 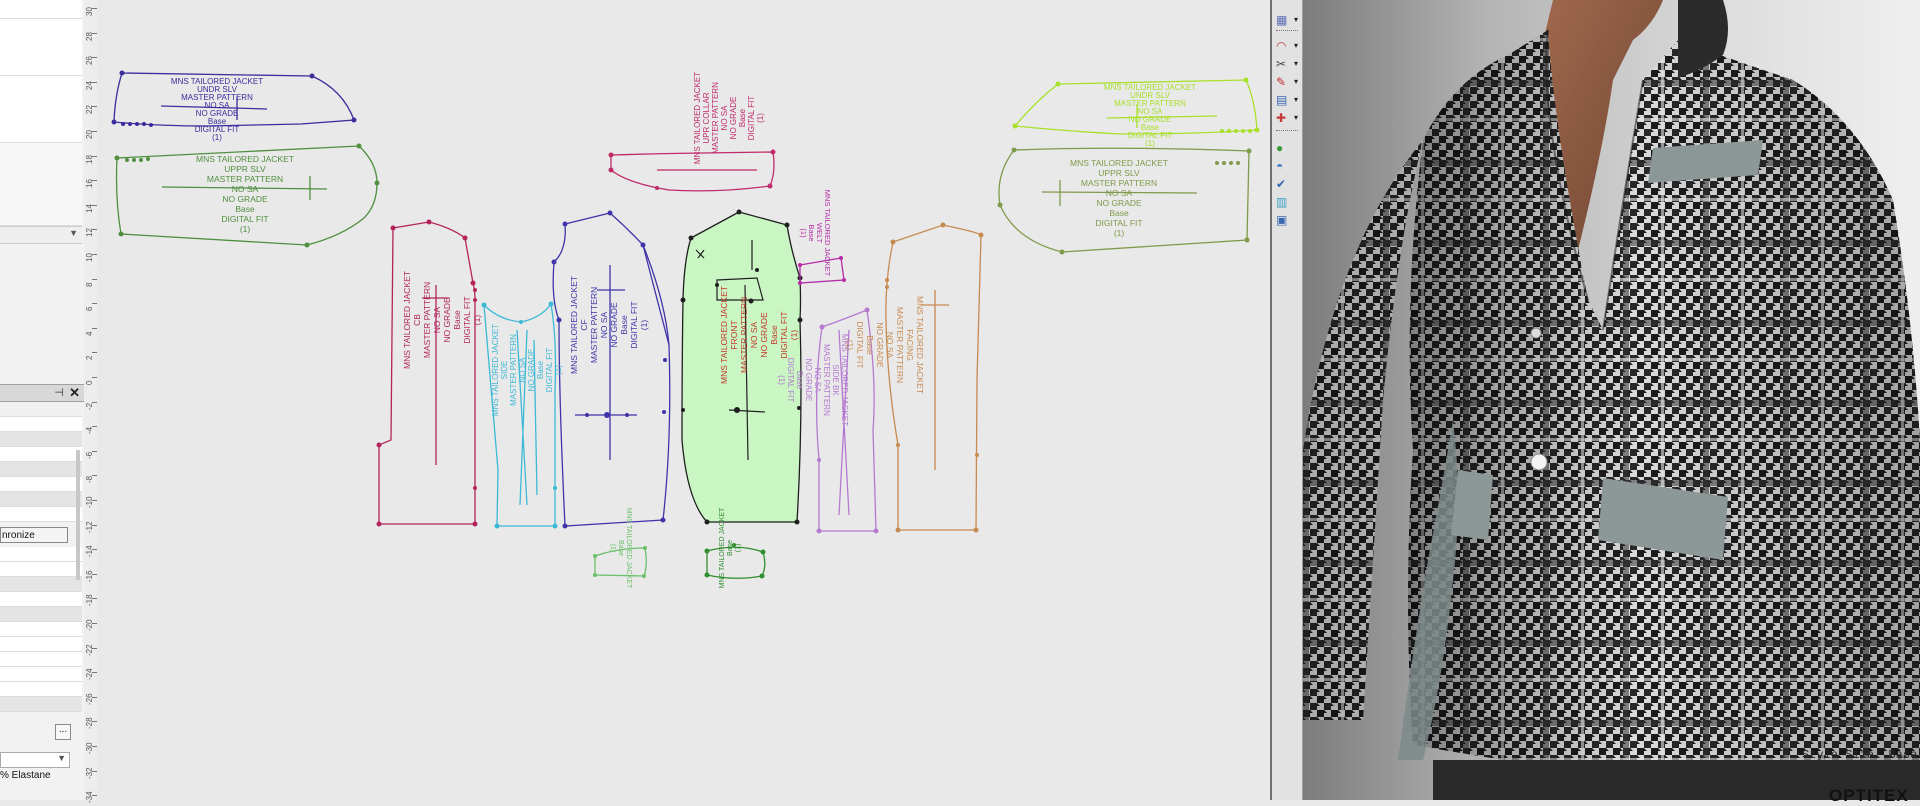 What do you see at coordinates (78, 515) in the screenshot?
I see `panel-scrollbar` at bounding box center [78, 515].